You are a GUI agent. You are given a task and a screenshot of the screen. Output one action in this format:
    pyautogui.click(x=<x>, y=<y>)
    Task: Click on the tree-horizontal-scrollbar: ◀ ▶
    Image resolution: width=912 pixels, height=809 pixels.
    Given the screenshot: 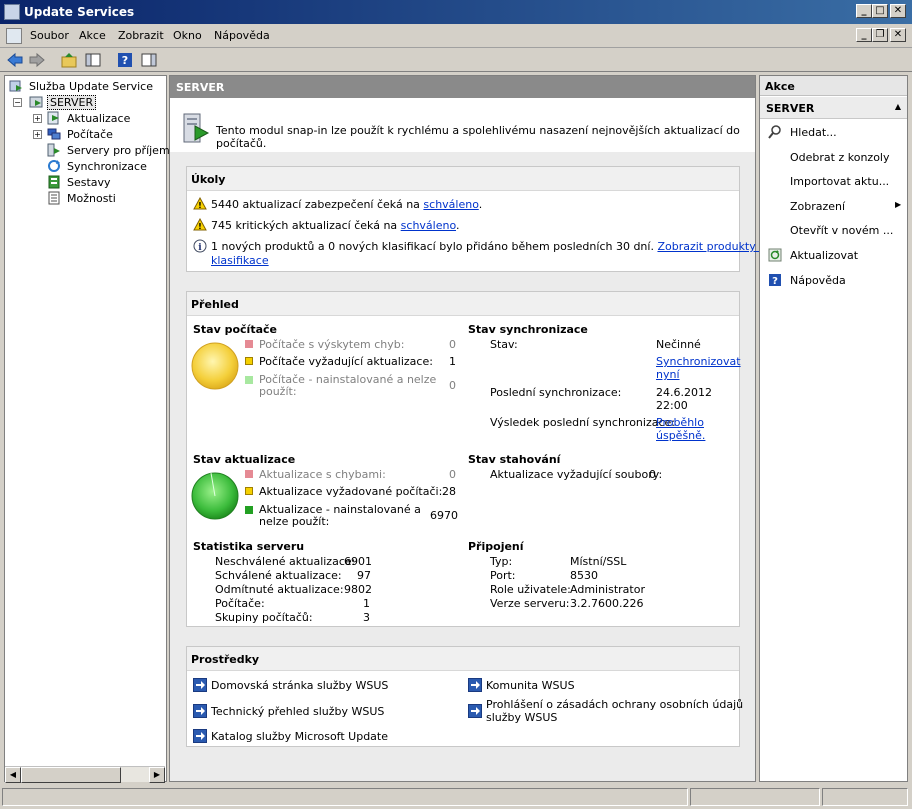 What is the action you would take?
    pyautogui.click(x=85, y=774)
    